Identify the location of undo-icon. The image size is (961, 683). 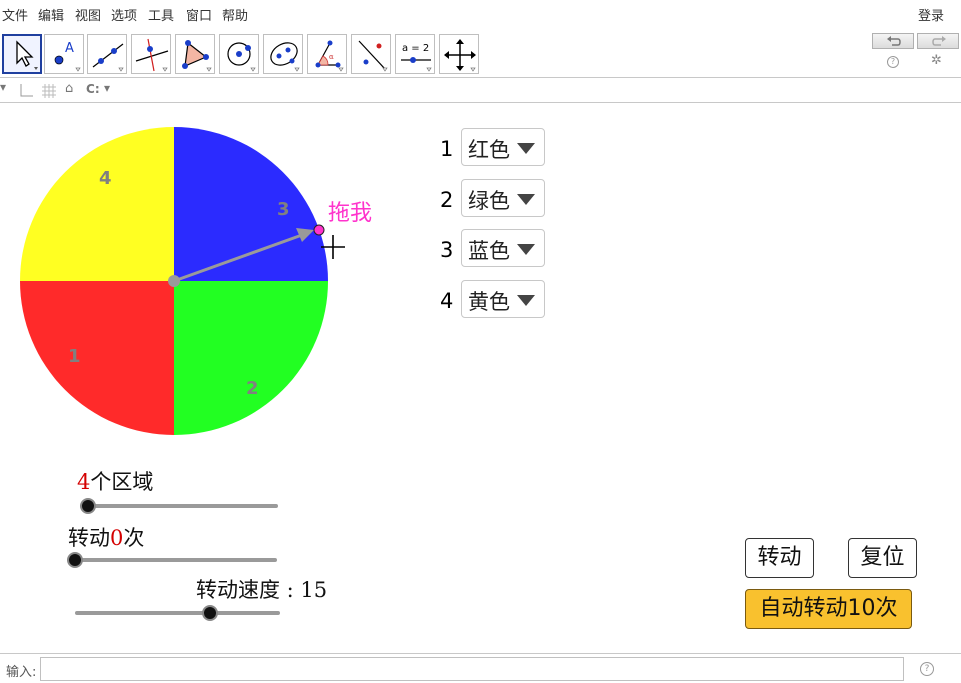
(894, 41).